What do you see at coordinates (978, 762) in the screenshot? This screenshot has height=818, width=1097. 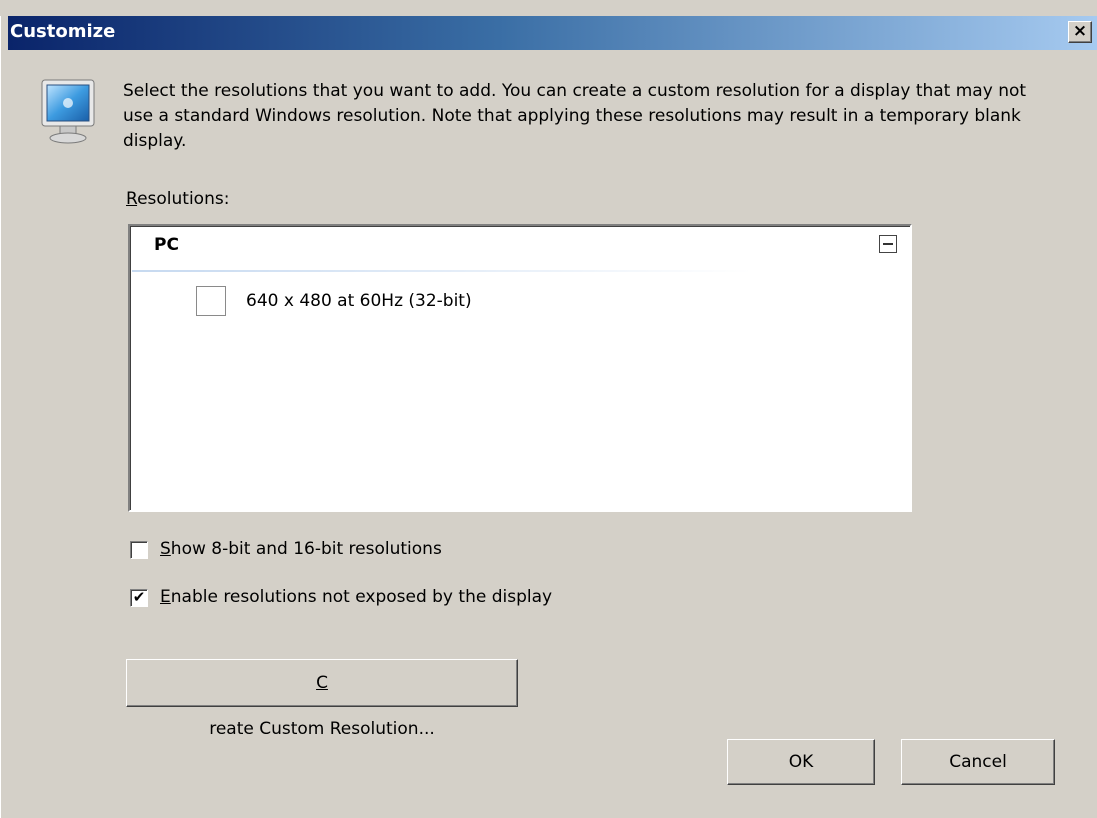 I see `cancel-button: Cancel` at bounding box center [978, 762].